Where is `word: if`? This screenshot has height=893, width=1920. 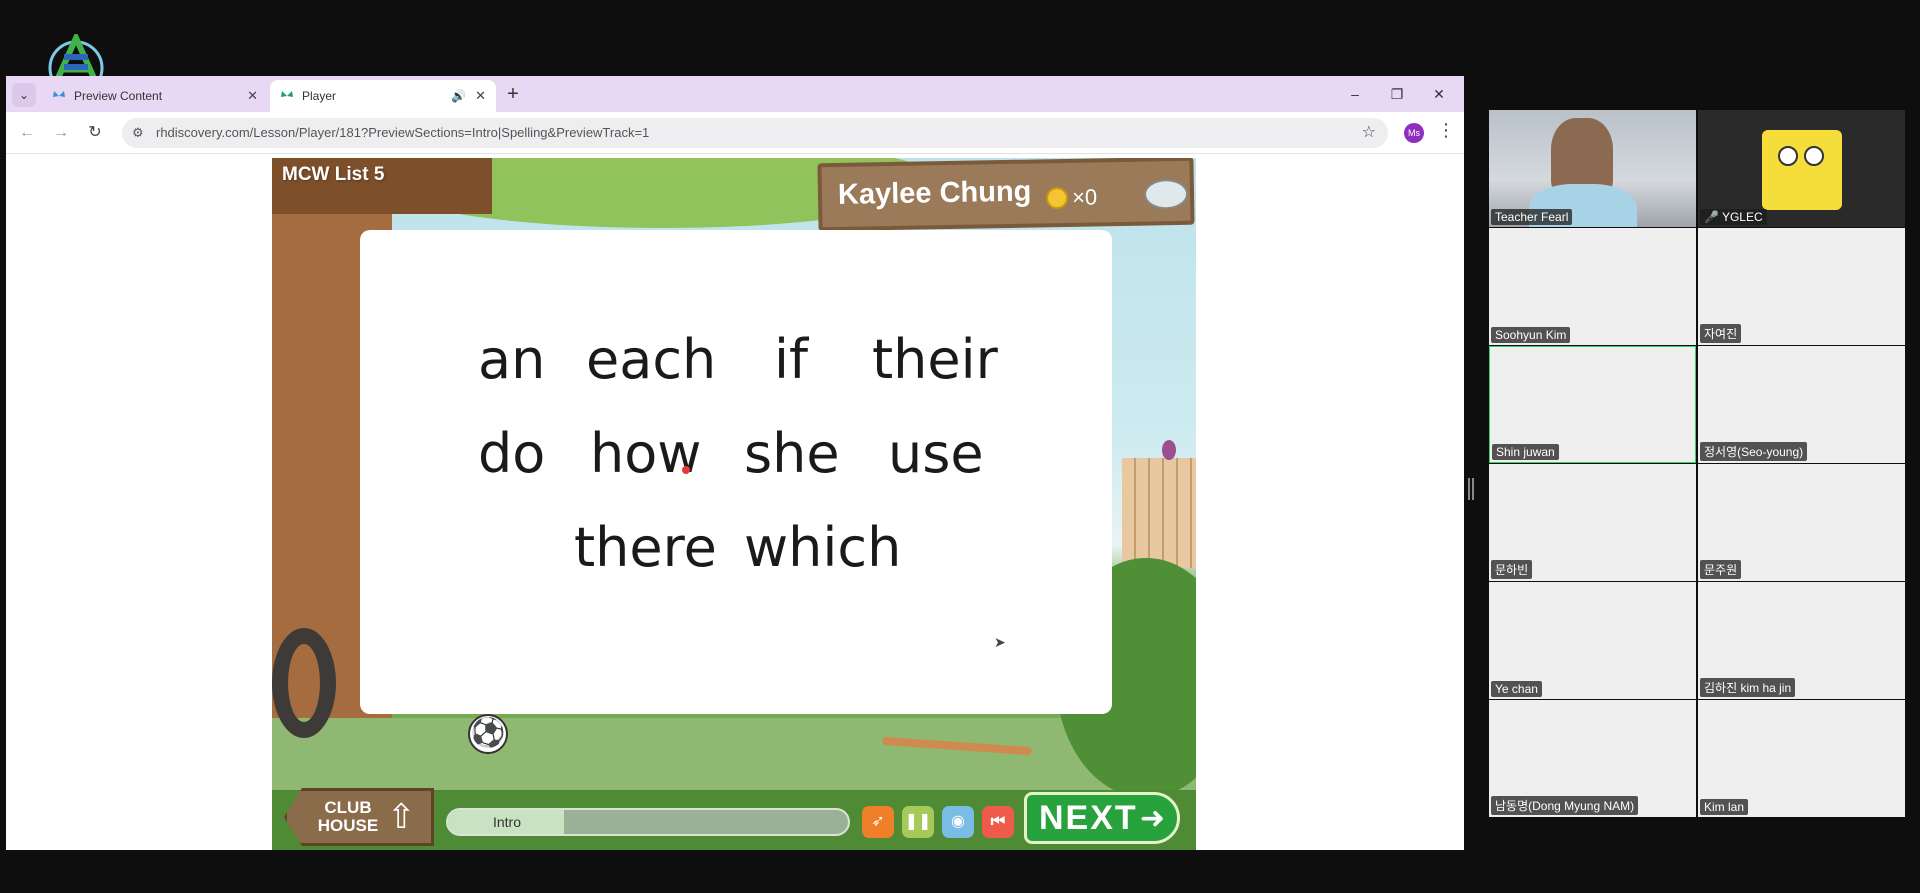 word: if is located at coordinates (791, 359).